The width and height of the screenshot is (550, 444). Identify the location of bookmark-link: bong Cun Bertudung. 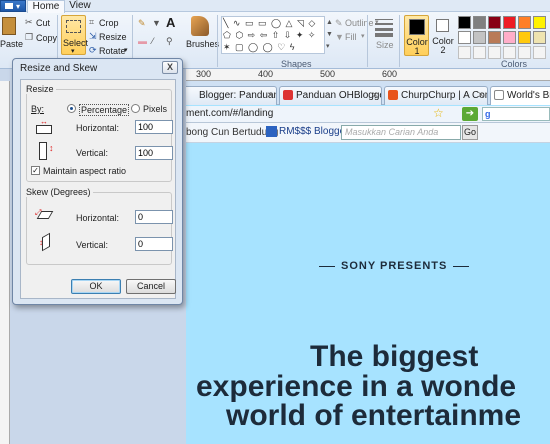
(232, 132).